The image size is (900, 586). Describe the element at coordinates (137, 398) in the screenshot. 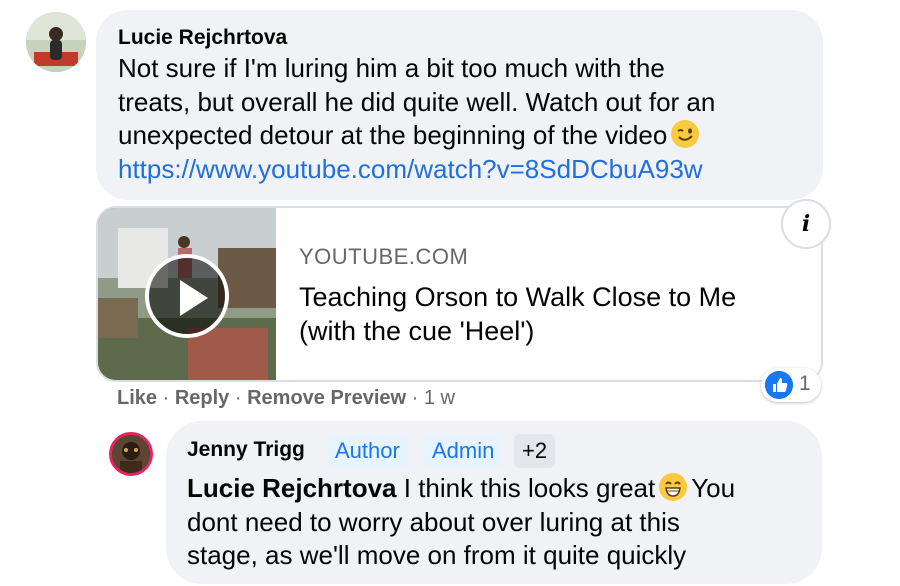

I see `like-button: Like` at that location.